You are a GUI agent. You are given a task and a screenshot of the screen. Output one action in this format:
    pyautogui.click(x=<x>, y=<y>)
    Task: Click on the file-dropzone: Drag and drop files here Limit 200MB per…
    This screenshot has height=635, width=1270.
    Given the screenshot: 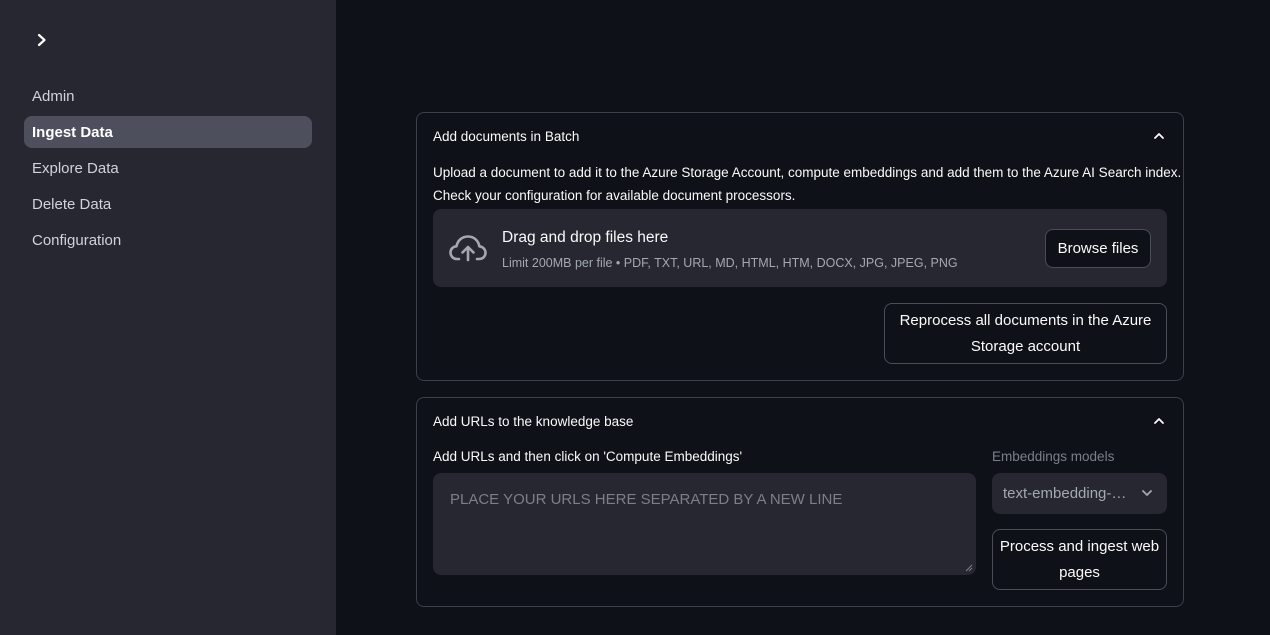 What is the action you would take?
    pyautogui.click(x=800, y=248)
    